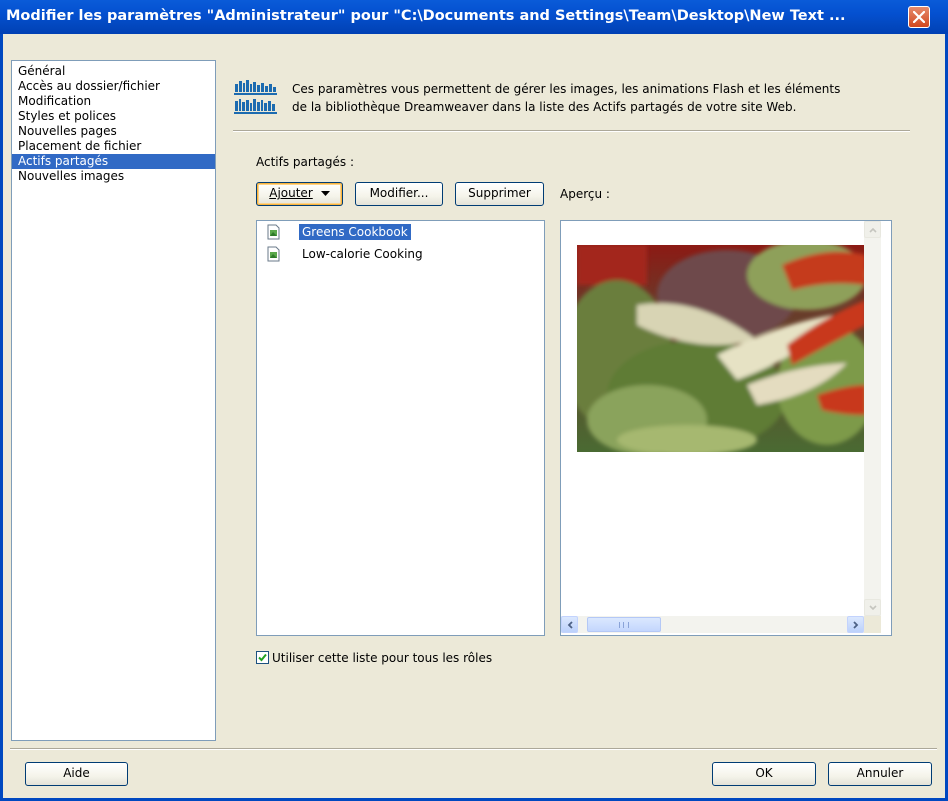  What do you see at coordinates (362, 254) in the screenshot?
I see `asset-item-label: Low-calorie Cooking` at bounding box center [362, 254].